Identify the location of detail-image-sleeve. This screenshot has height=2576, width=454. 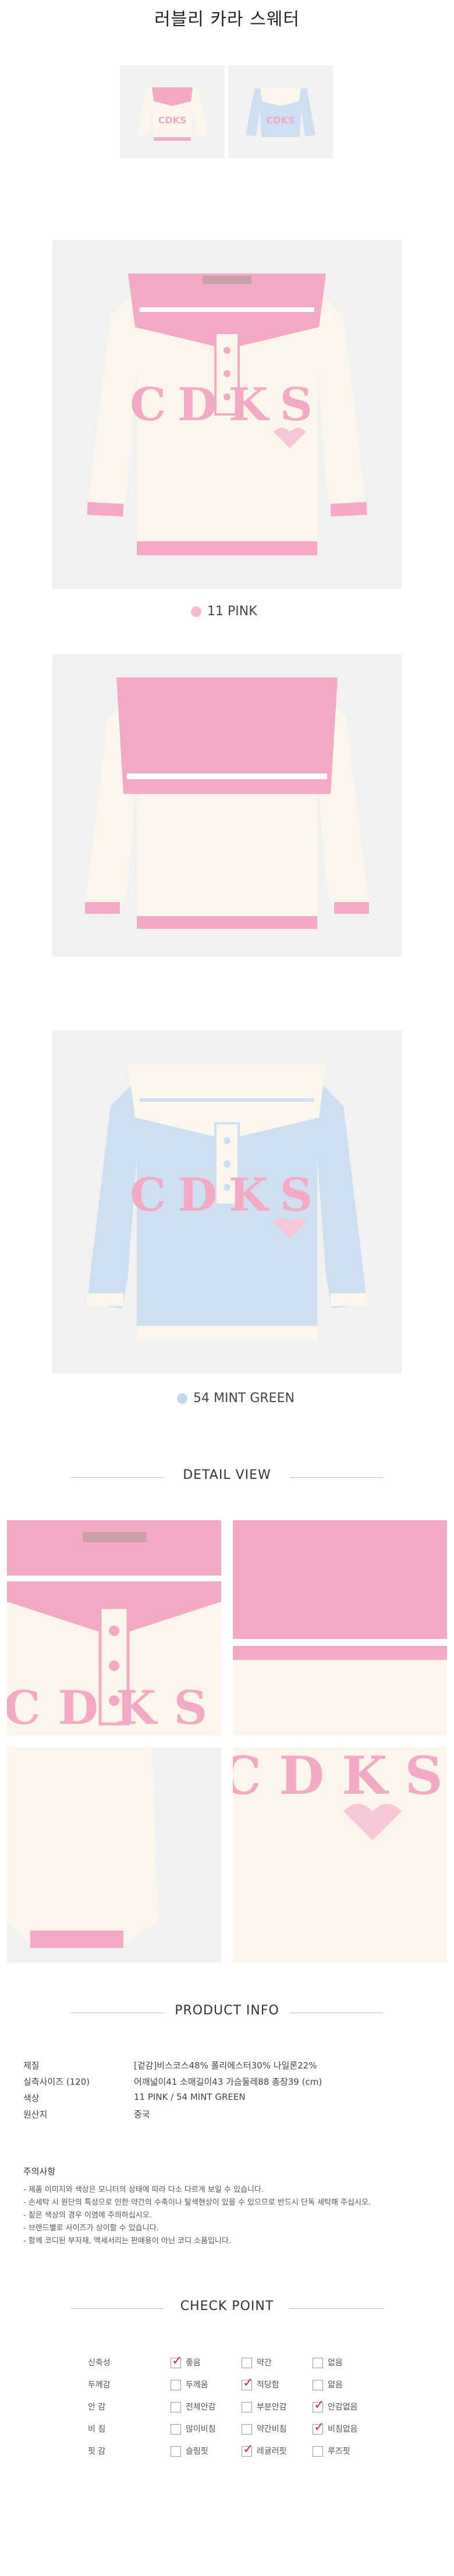
(114, 1855).